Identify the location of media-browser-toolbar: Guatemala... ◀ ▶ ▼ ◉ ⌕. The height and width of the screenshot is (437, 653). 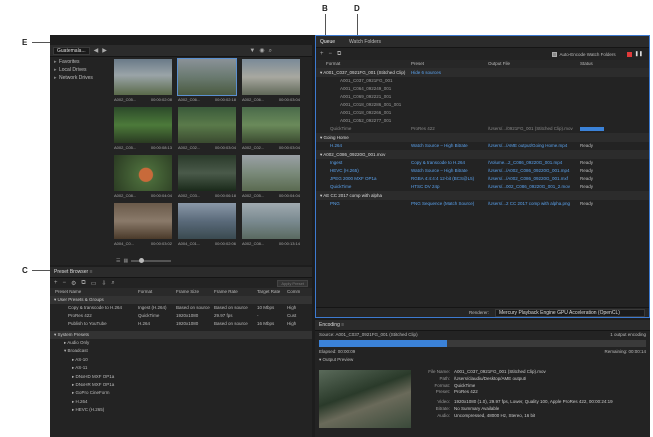
(181, 51).